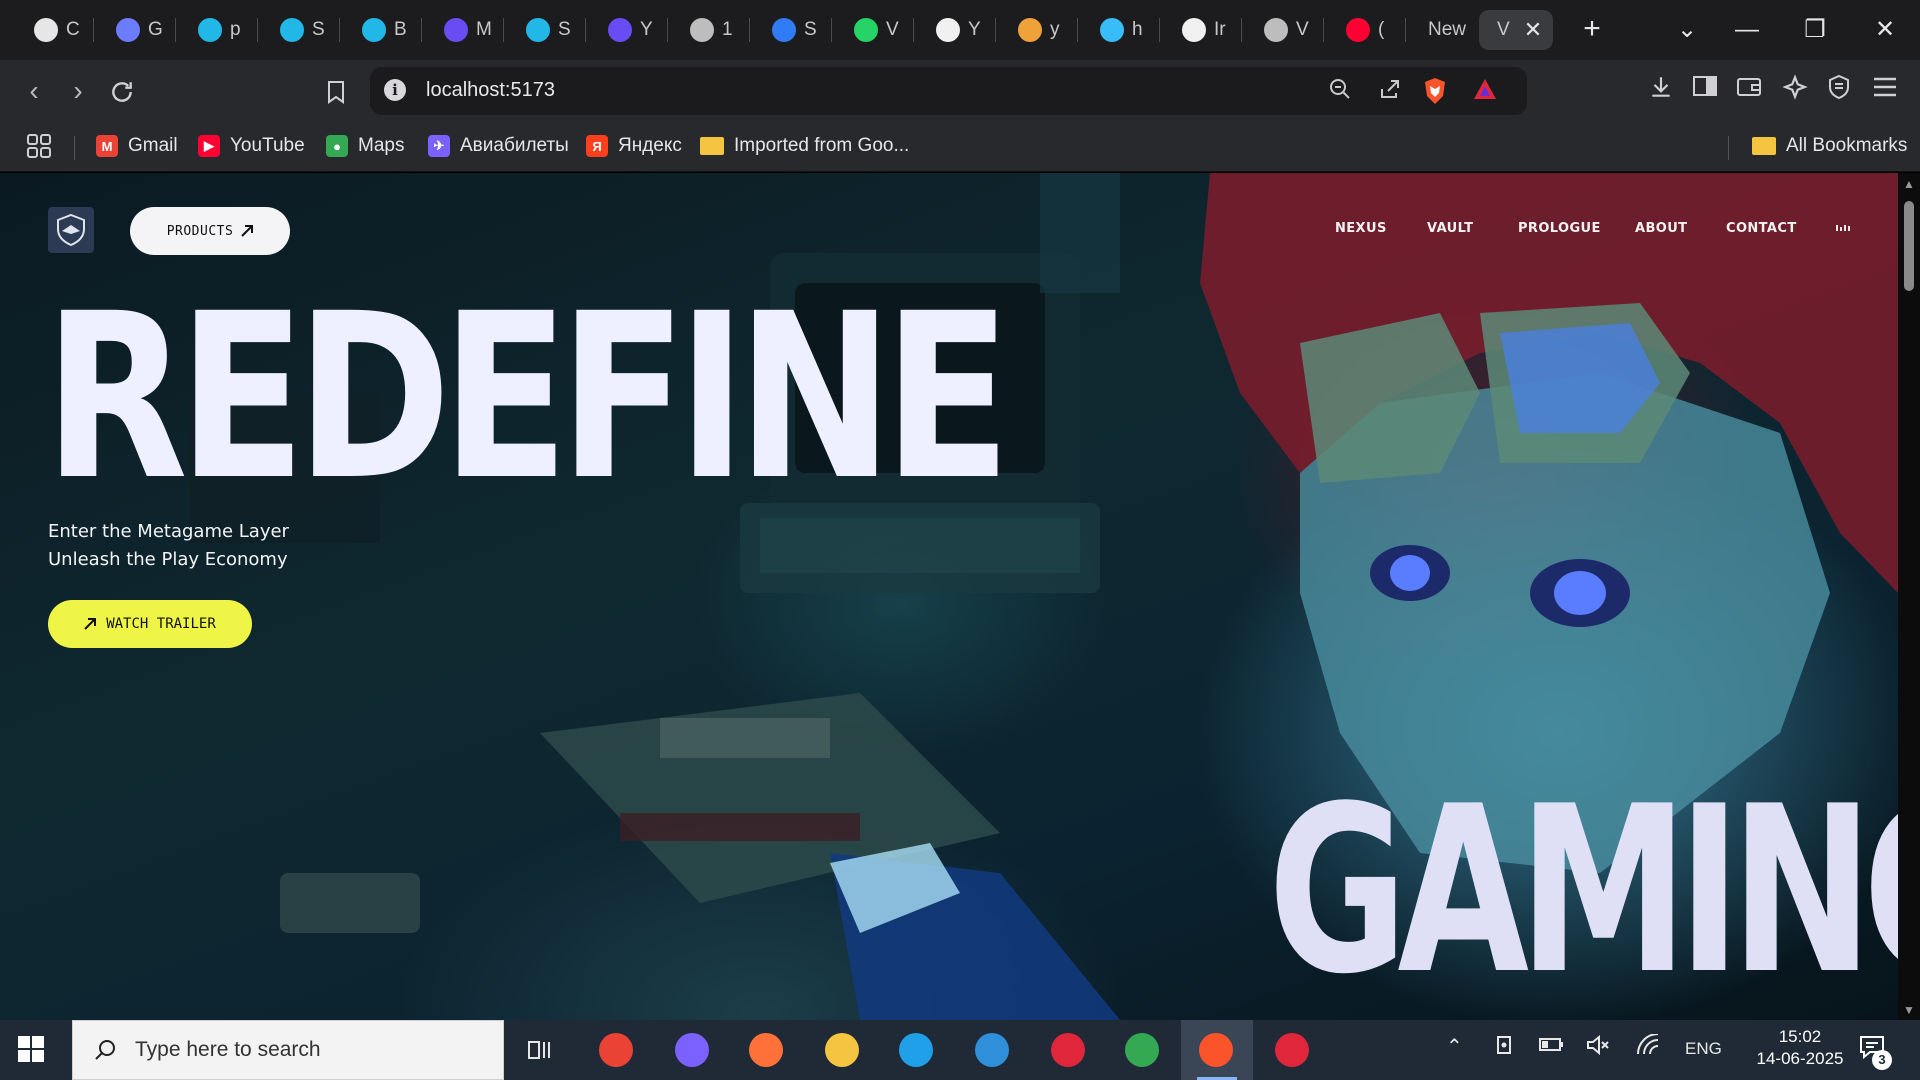 The width and height of the screenshot is (1920, 1080). Describe the element at coordinates (1815, 30) in the screenshot. I see `restore-button: ❐` at that location.